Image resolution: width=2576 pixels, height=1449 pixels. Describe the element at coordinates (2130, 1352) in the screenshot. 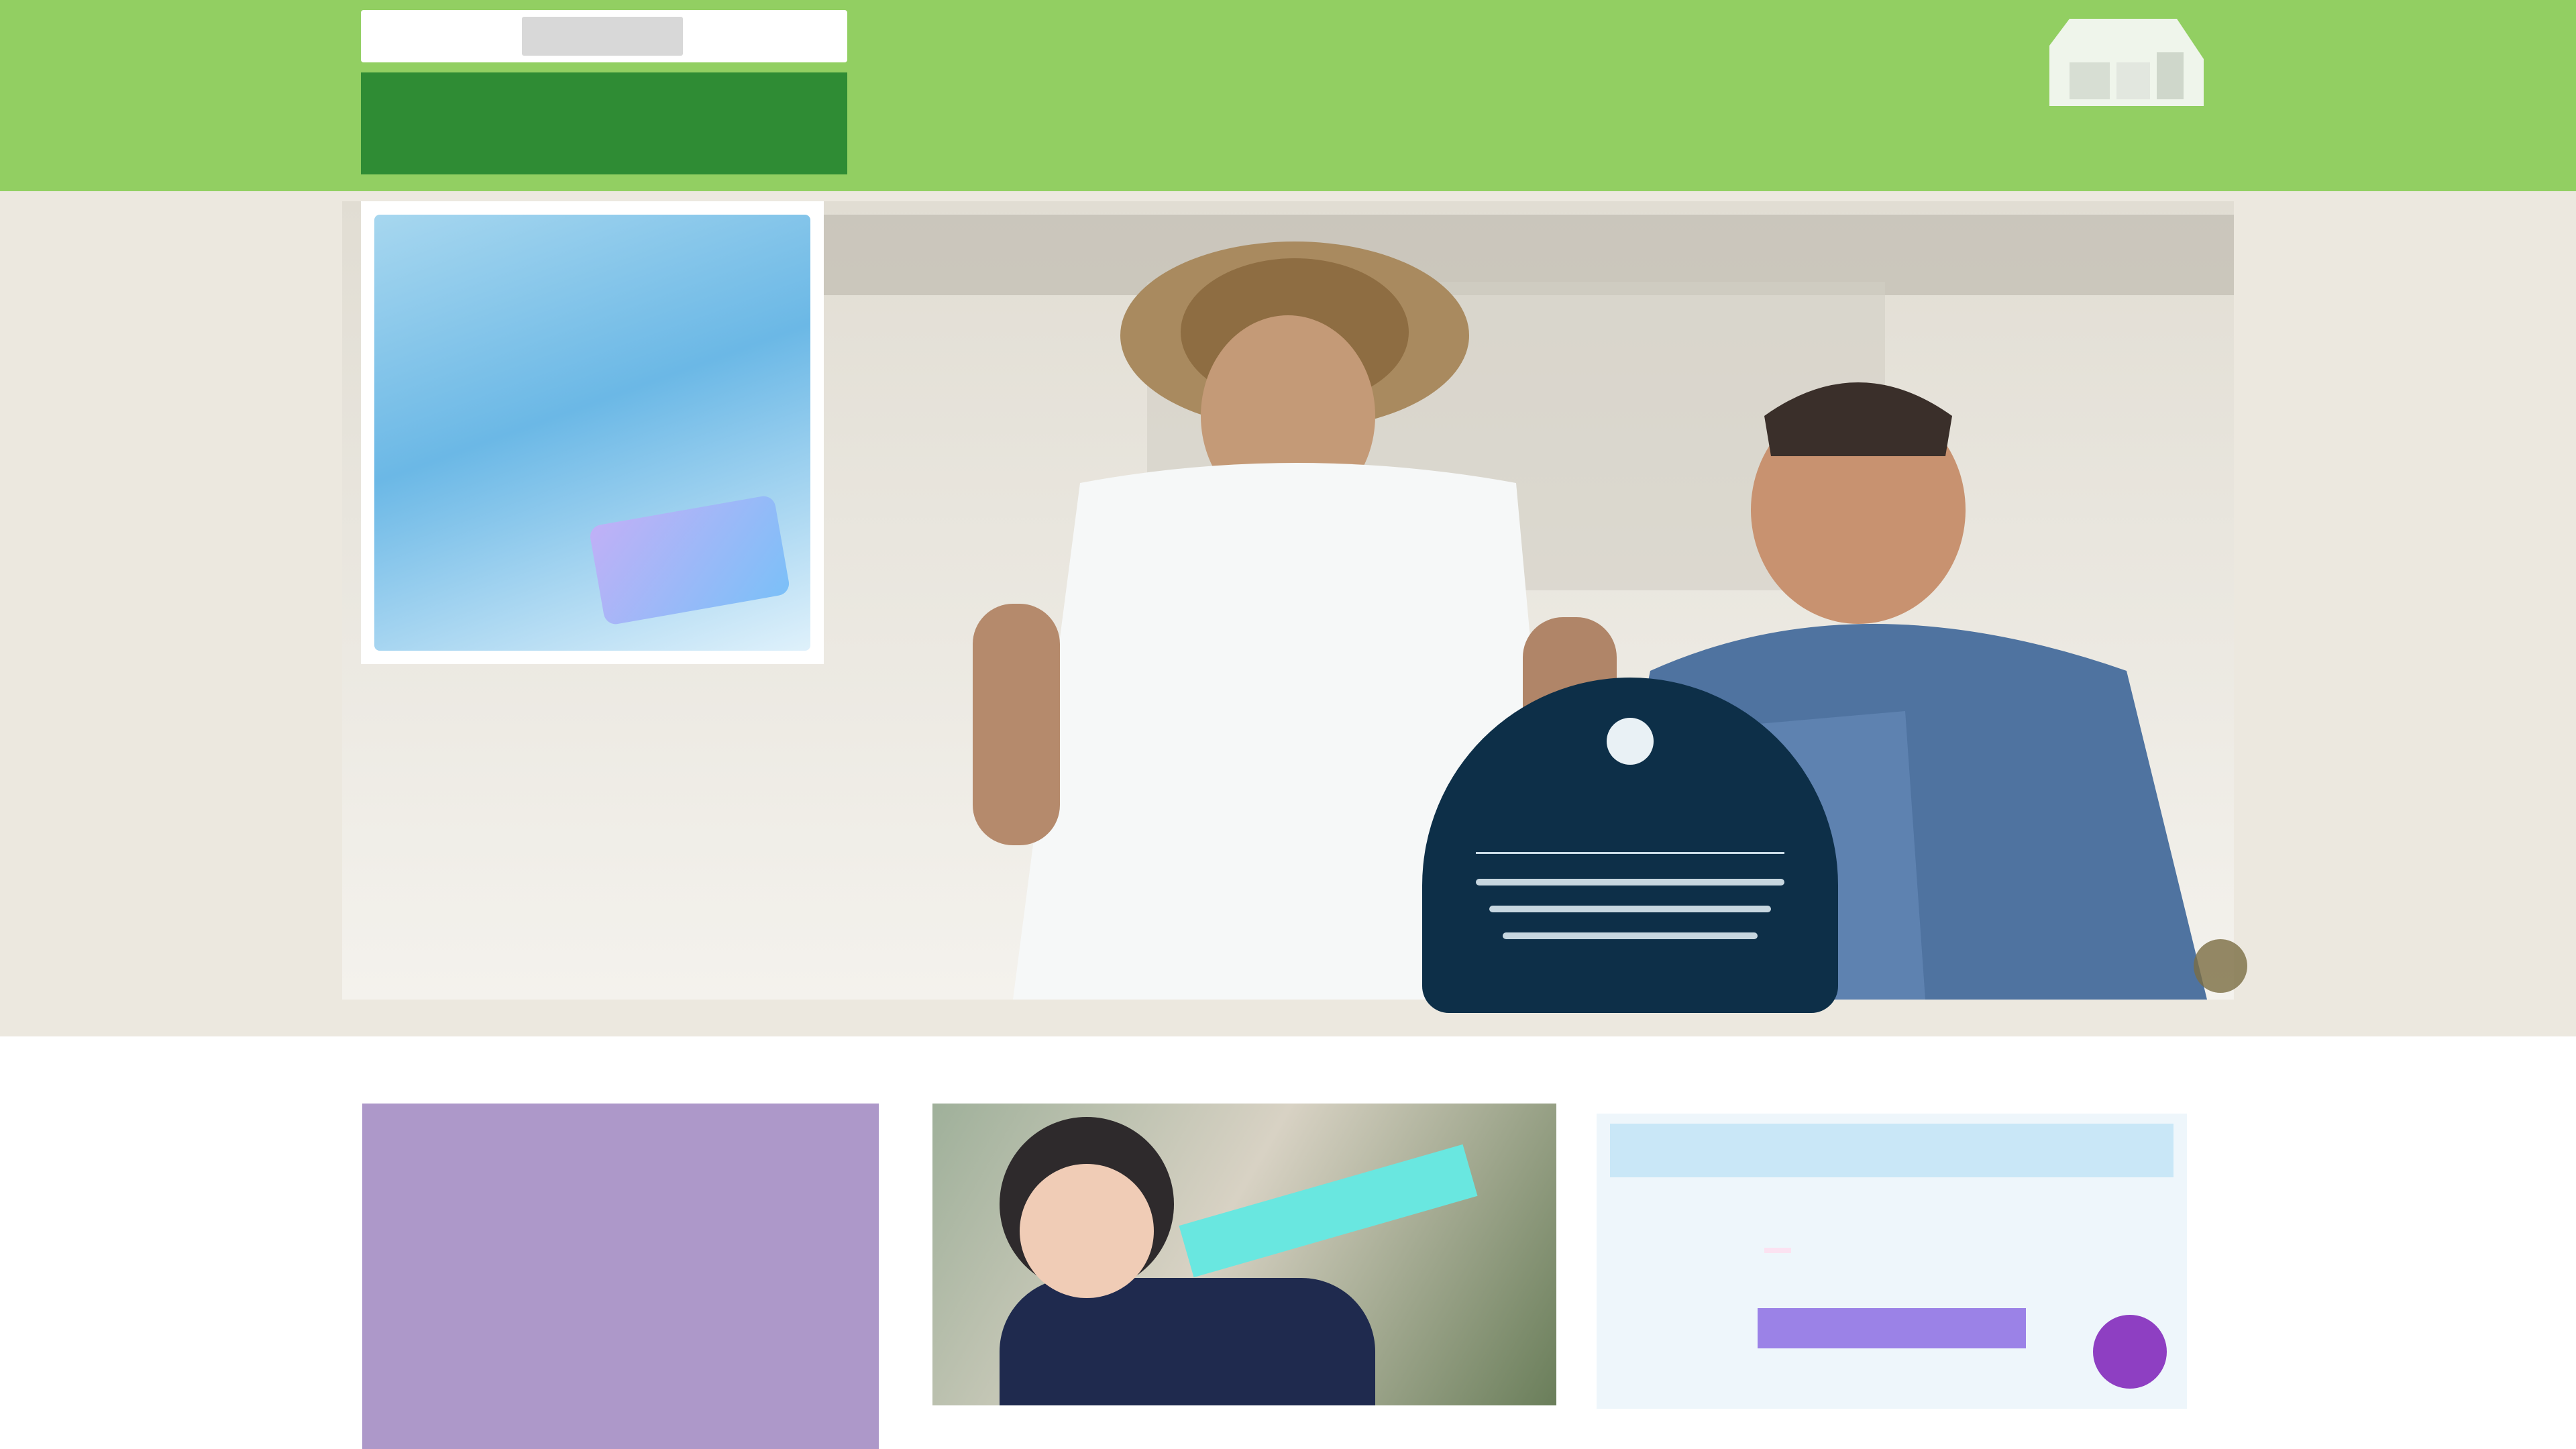

I see `promo-card-3-badge-icon` at that location.